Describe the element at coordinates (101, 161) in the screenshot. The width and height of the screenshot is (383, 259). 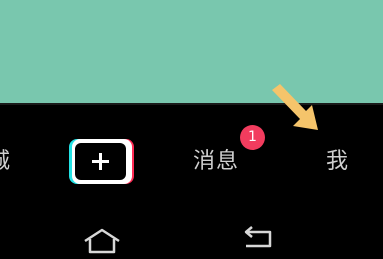
I see `create-button` at that location.